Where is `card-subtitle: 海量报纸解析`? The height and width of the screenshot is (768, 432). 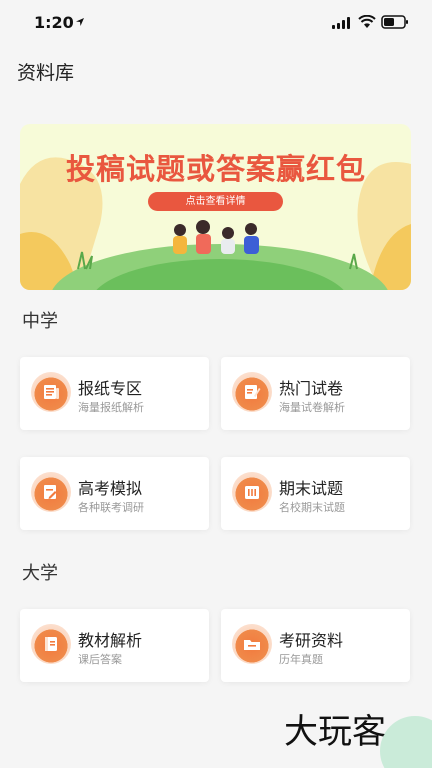 card-subtitle: 海量报纸解析 is located at coordinates (111, 407).